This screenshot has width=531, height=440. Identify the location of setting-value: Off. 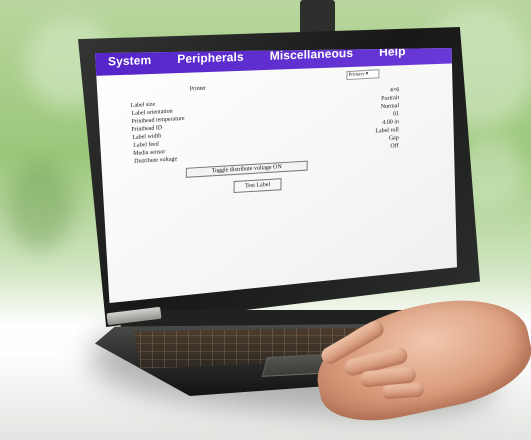
(394, 146).